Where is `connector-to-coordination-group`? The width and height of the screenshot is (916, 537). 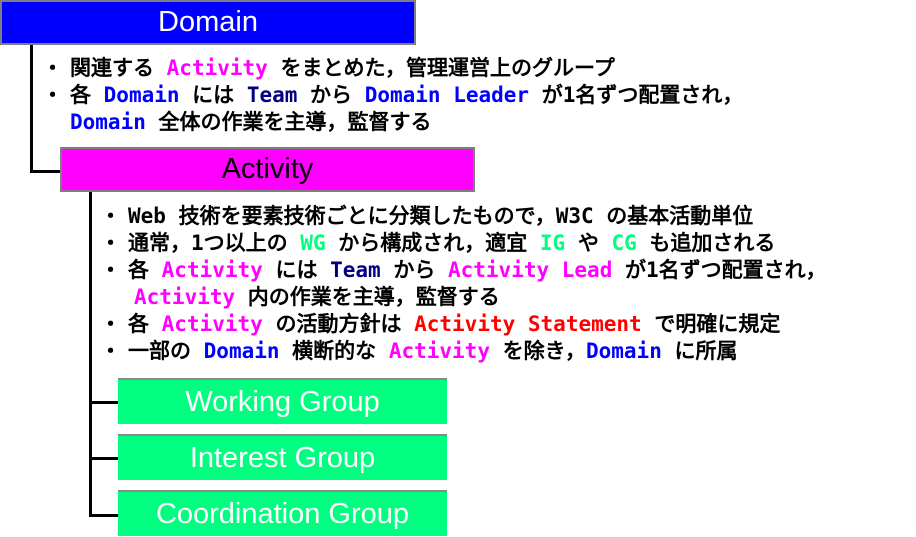
connector-to-coordination-group is located at coordinates (104, 515).